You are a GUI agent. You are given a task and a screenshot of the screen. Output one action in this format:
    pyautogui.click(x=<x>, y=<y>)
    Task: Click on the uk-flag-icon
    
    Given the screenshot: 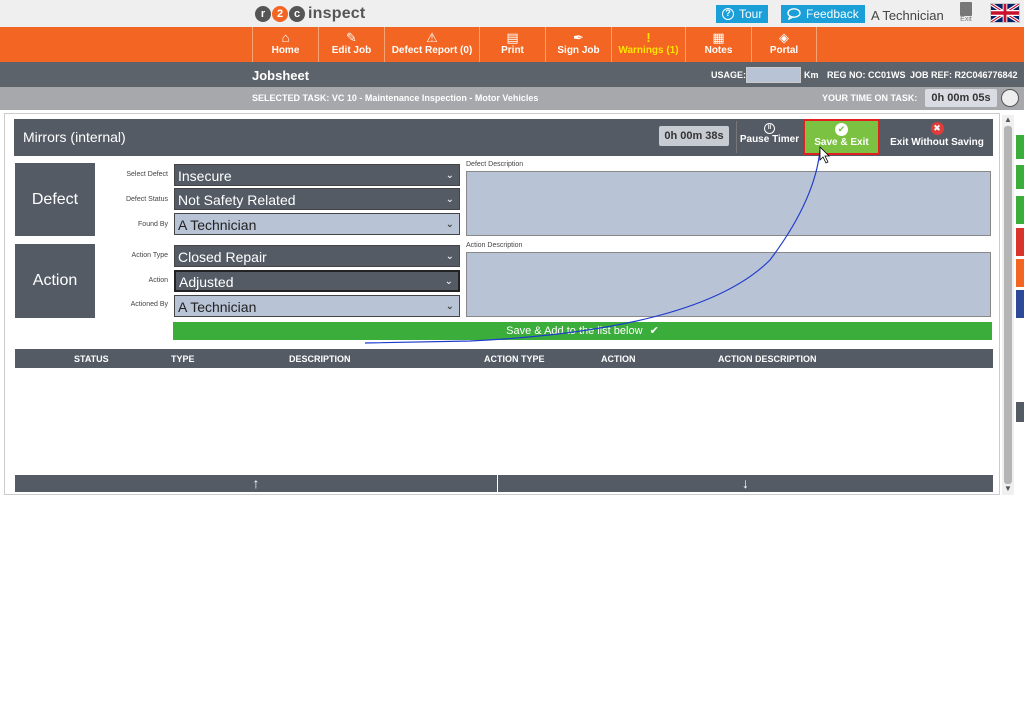 What is the action you would take?
    pyautogui.click(x=1005, y=13)
    